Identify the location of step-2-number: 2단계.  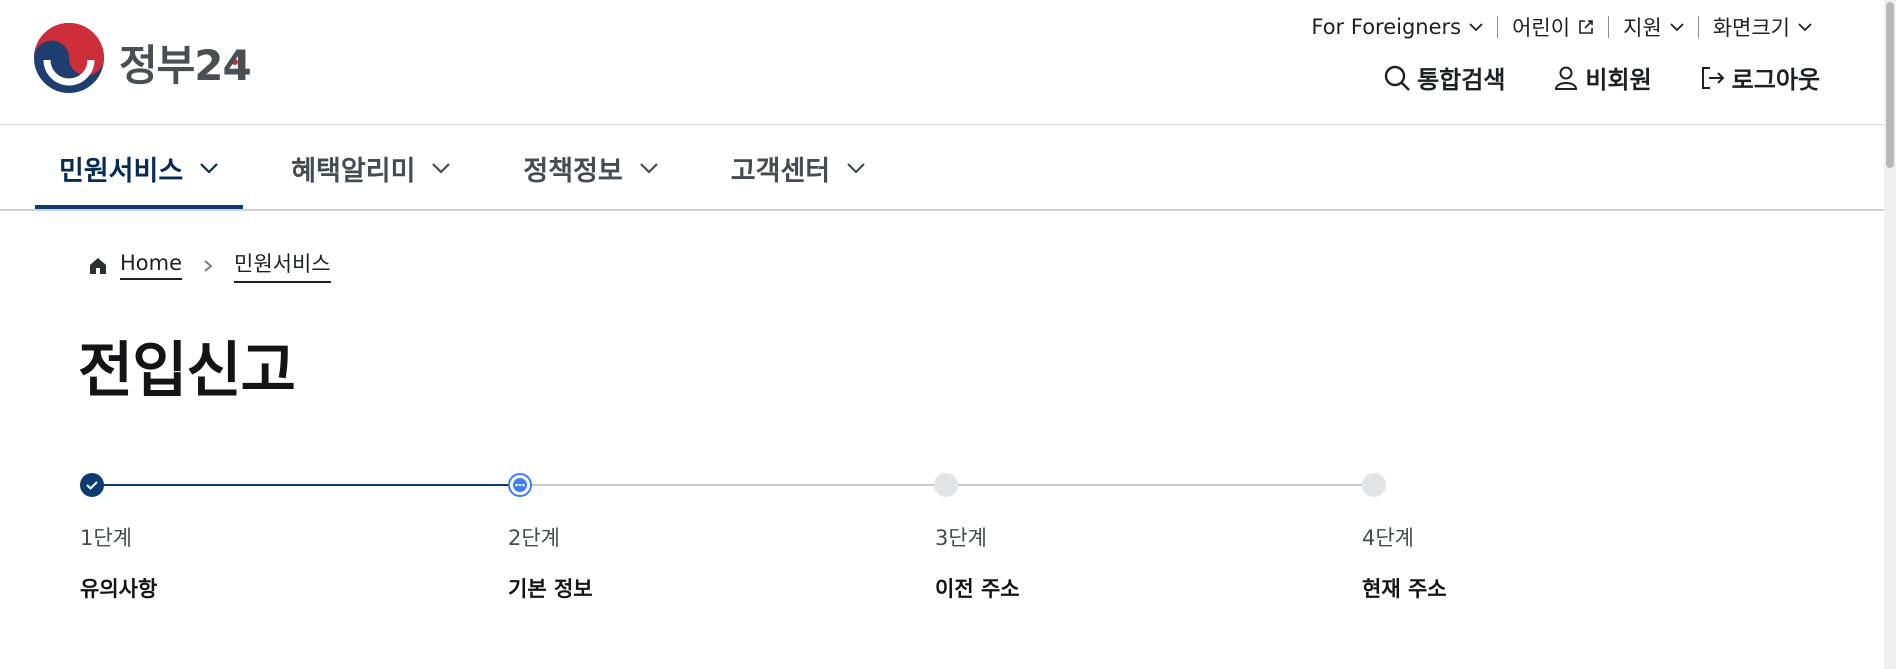
(534, 538).